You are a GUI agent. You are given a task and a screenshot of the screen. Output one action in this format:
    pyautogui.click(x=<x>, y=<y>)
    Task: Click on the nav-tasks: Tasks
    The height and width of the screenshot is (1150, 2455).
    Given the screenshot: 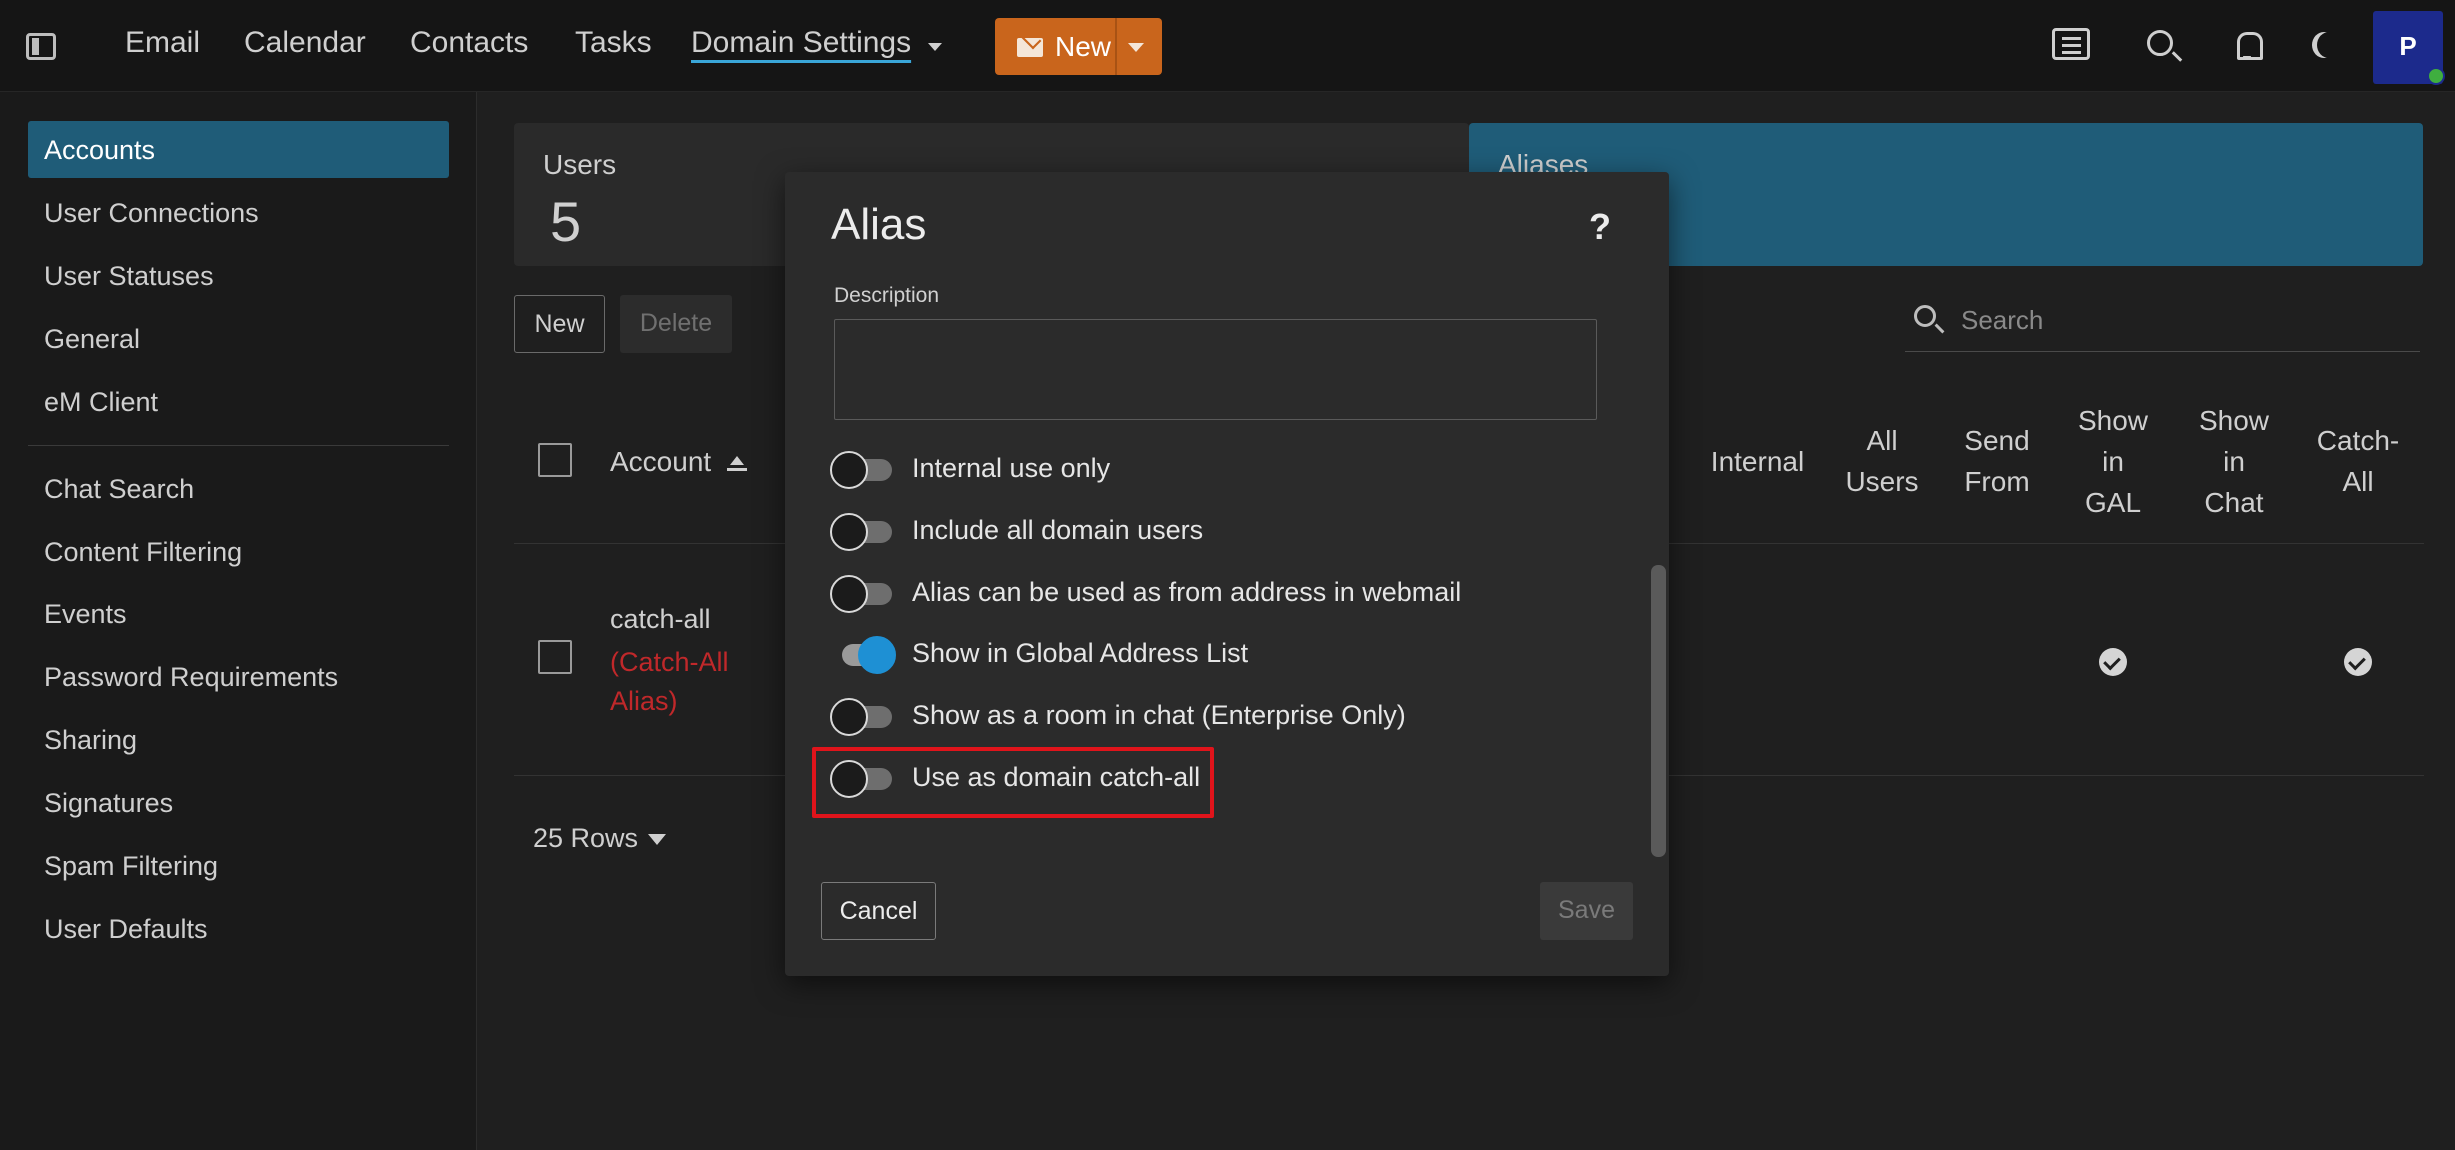 What is the action you would take?
    pyautogui.click(x=613, y=43)
    